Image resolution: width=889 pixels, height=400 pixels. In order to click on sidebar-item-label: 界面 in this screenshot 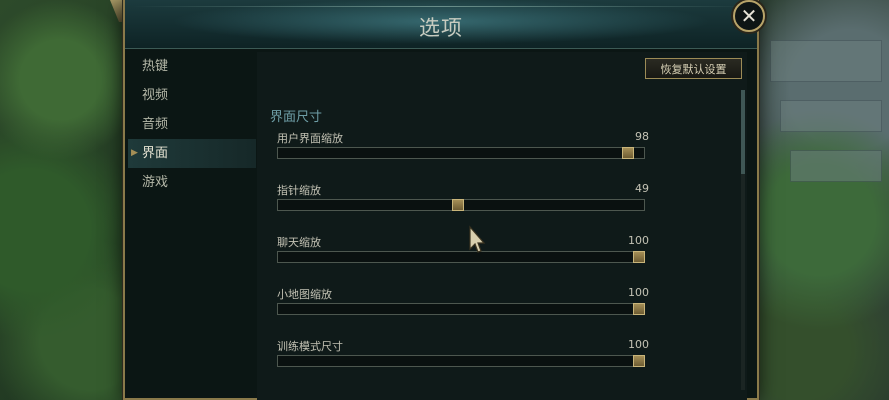, I will do `click(155, 153)`.